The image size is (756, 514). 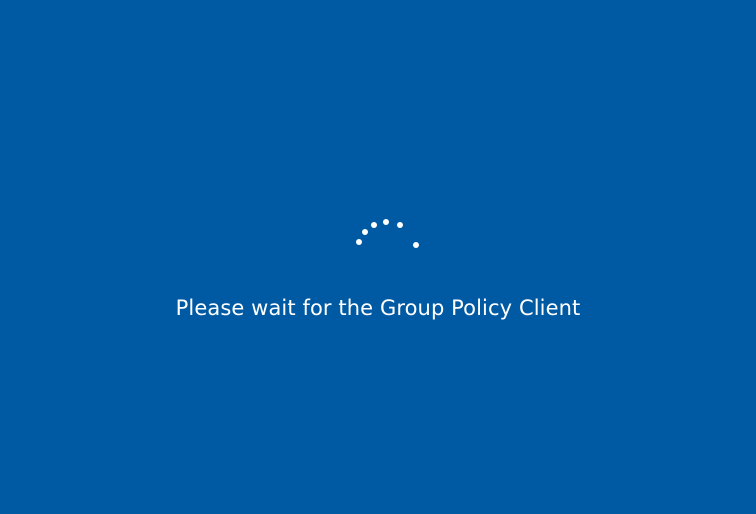 I want to click on loading-spinner-icon, so click(x=386, y=235).